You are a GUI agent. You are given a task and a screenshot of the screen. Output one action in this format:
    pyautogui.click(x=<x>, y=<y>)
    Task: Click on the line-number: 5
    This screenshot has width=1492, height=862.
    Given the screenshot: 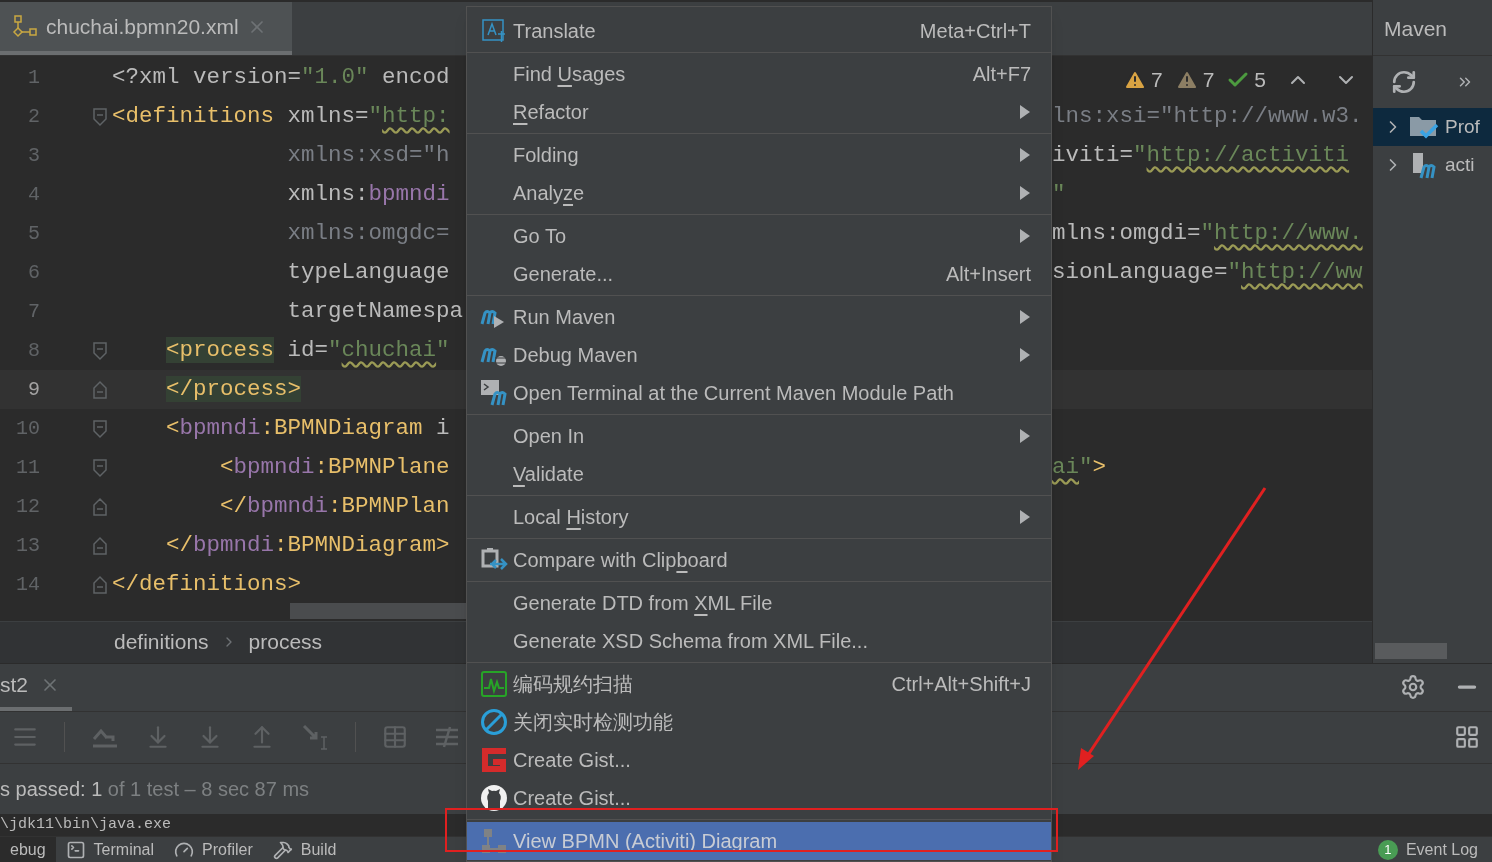 What is the action you would take?
    pyautogui.click(x=33, y=233)
    